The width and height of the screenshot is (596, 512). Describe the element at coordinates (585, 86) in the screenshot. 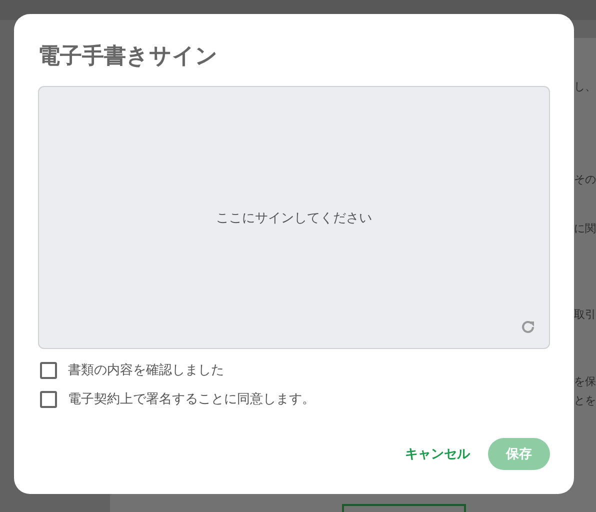

I see `page-text: し、` at that location.